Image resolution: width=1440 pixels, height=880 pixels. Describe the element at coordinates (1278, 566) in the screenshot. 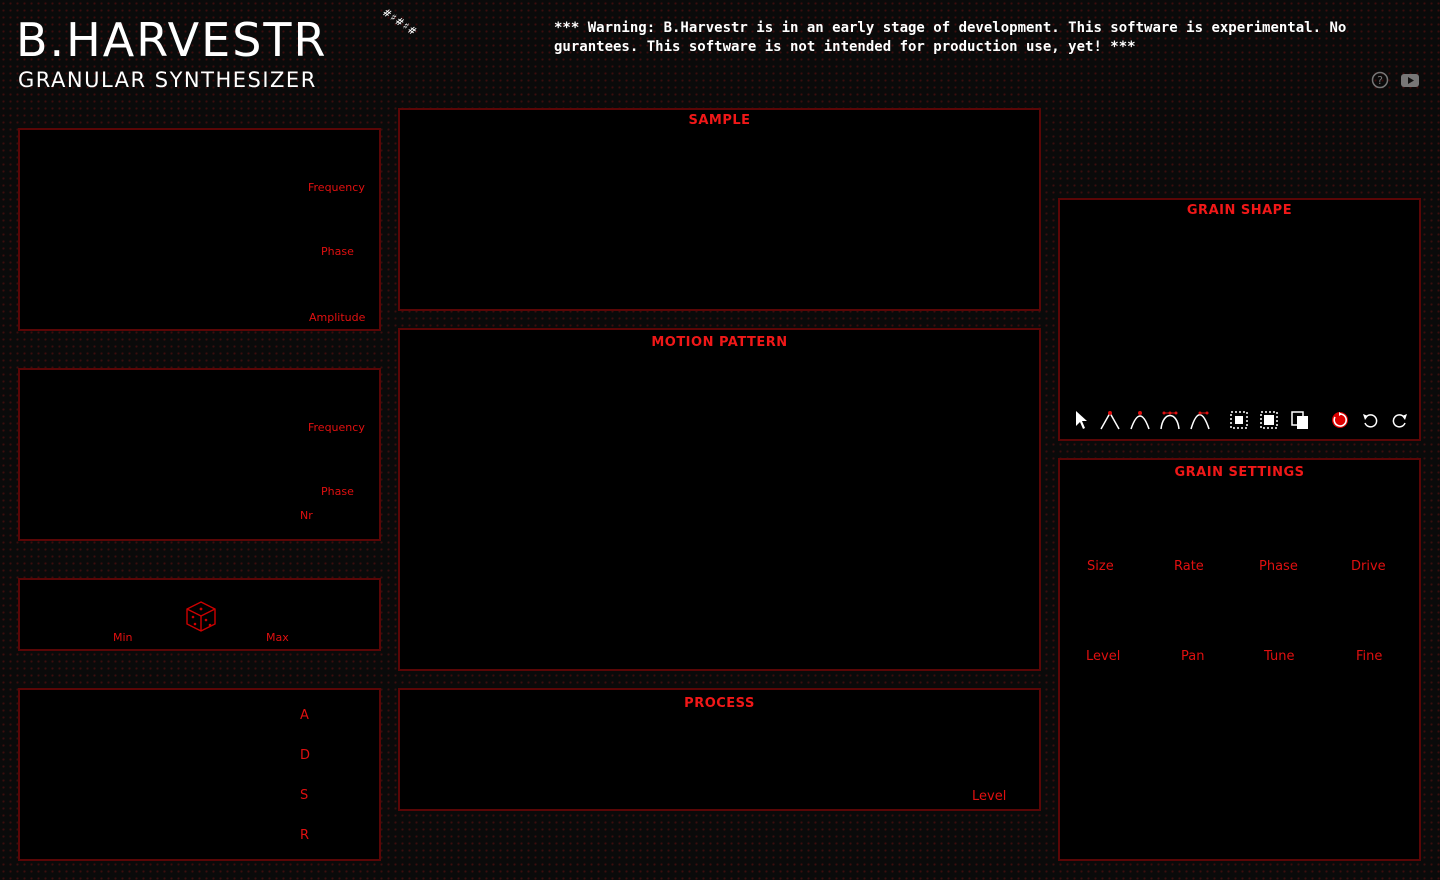

I see `grain-phase-label: Phase` at that location.